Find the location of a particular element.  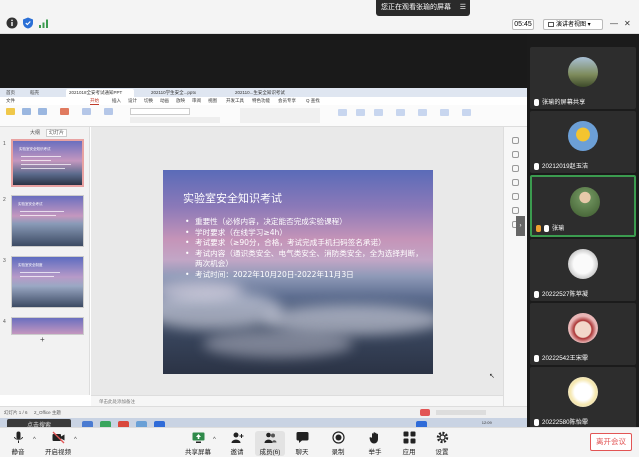

select-icon is located at coordinates (444, 112).